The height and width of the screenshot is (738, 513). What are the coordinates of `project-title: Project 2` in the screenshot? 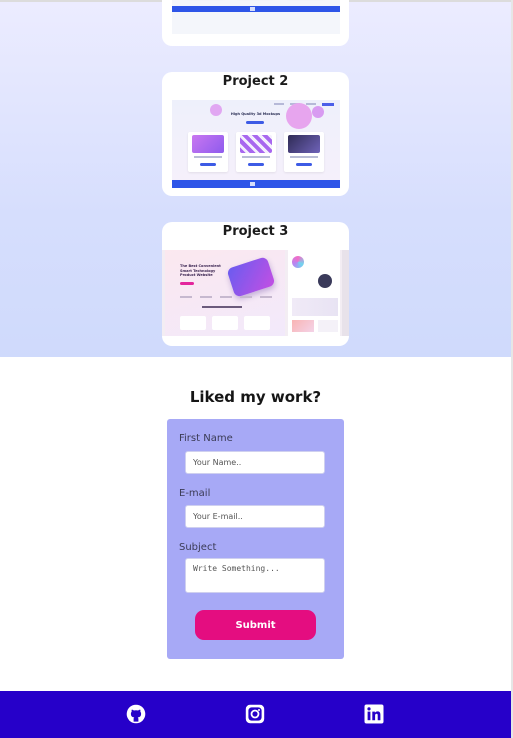 It's located at (255, 81).